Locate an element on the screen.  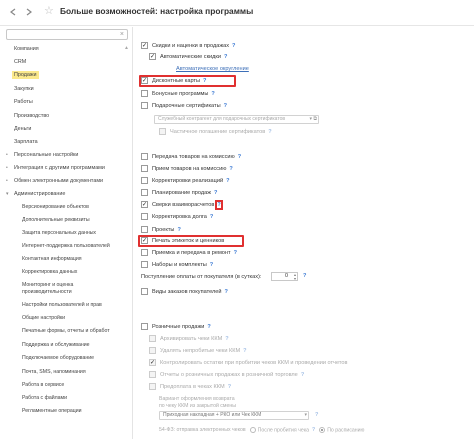
setting-discounts: ✓ Скидки и наценки в продажах ? is located at coordinates (188, 45).